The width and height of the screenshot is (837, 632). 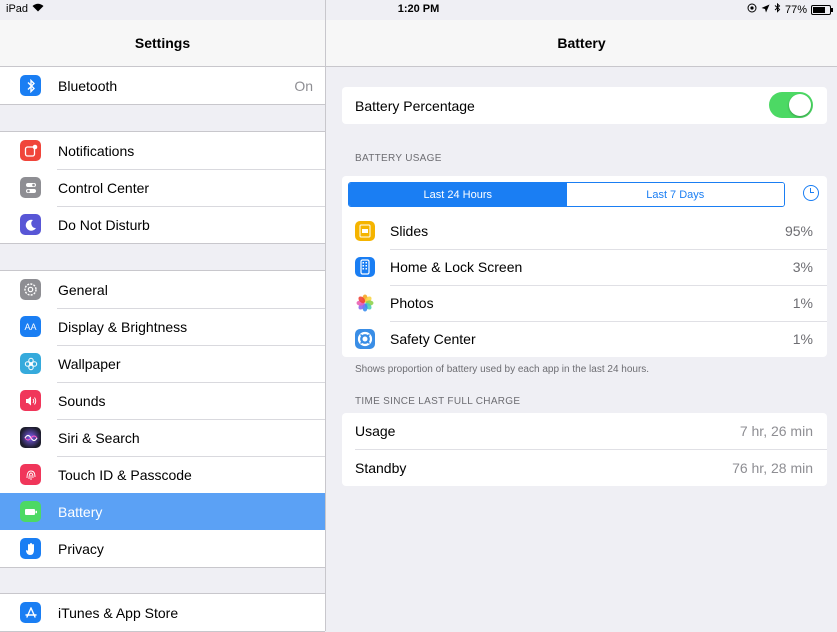 I want to click on sidebar-item-label: Privacy, so click(x=81, y=548).